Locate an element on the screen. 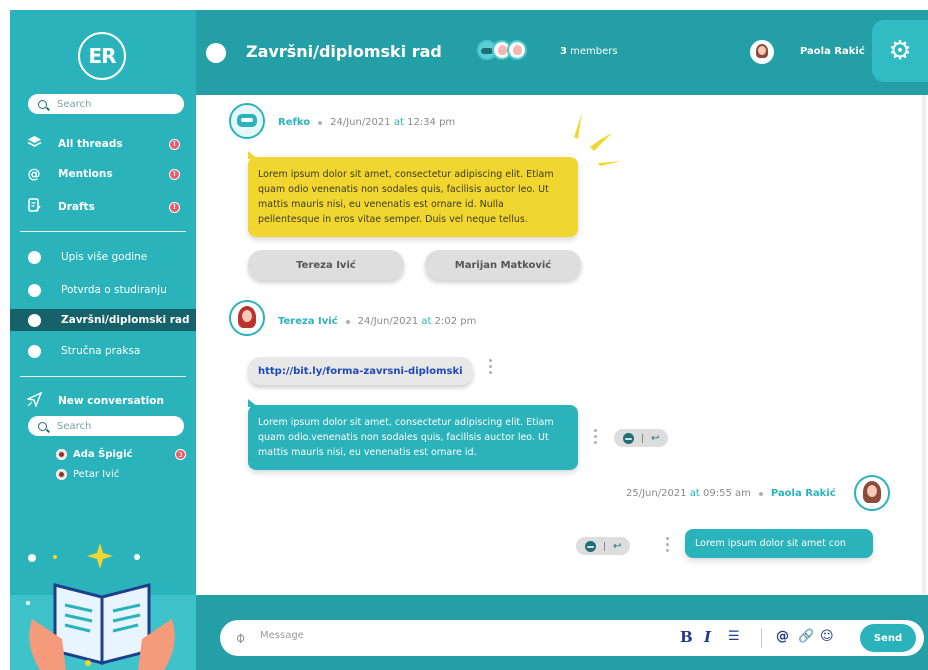 This screenshot has height=670, width=928. thread-label: Stručna praksa is located at coordinates (101, 351).